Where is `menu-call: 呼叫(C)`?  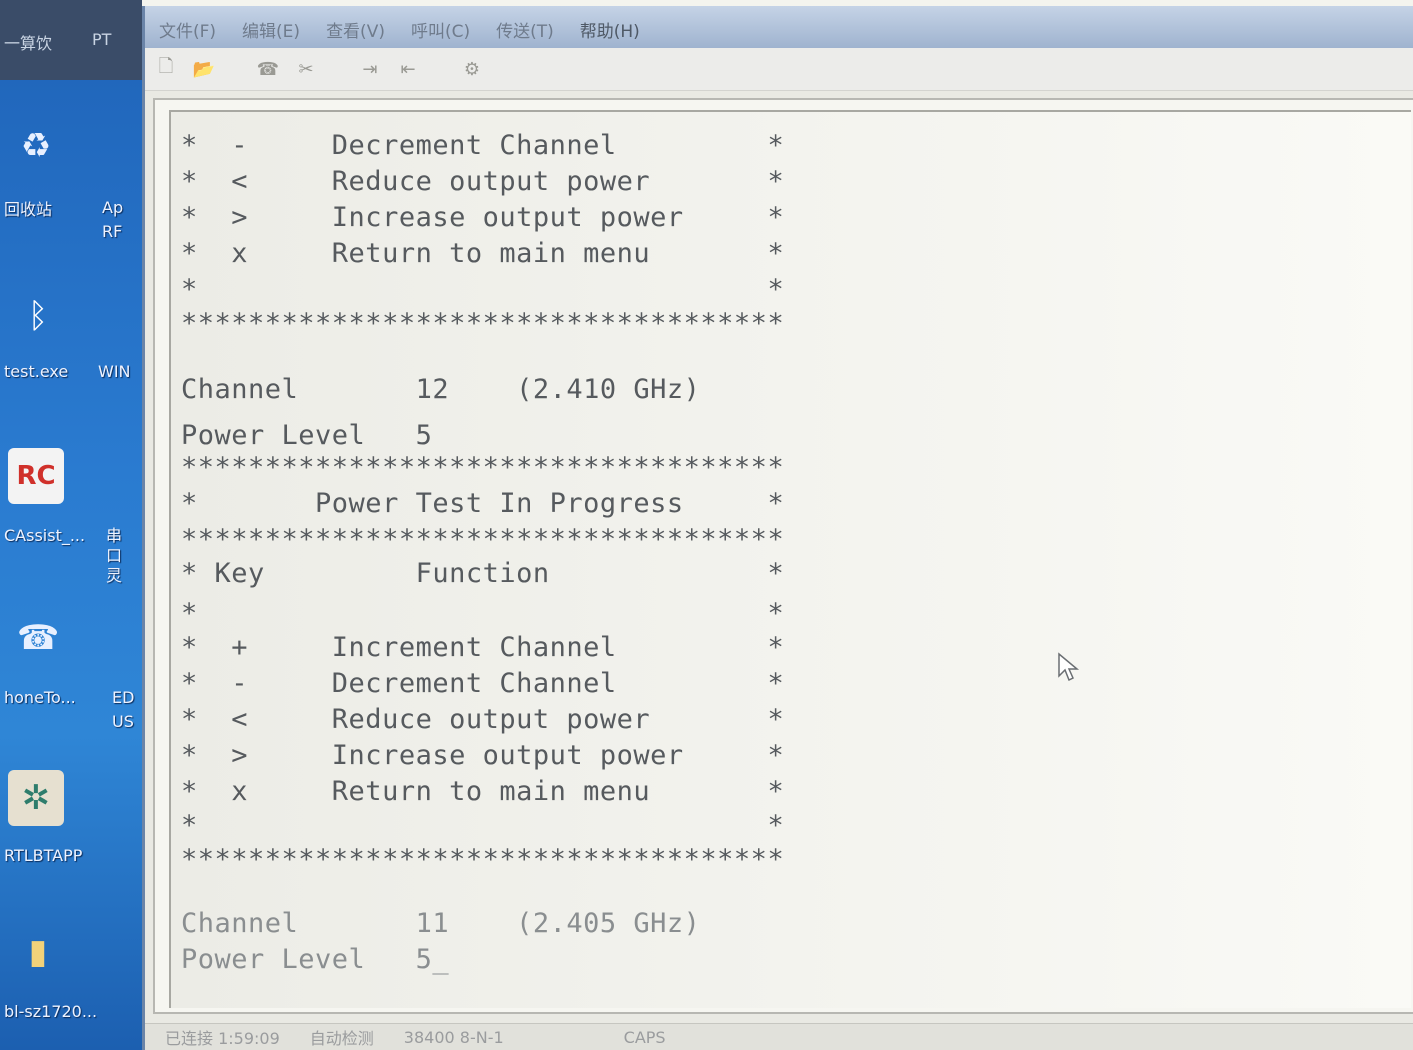 menu-call: 呼叫(C) is located at coordinates (440, 29).